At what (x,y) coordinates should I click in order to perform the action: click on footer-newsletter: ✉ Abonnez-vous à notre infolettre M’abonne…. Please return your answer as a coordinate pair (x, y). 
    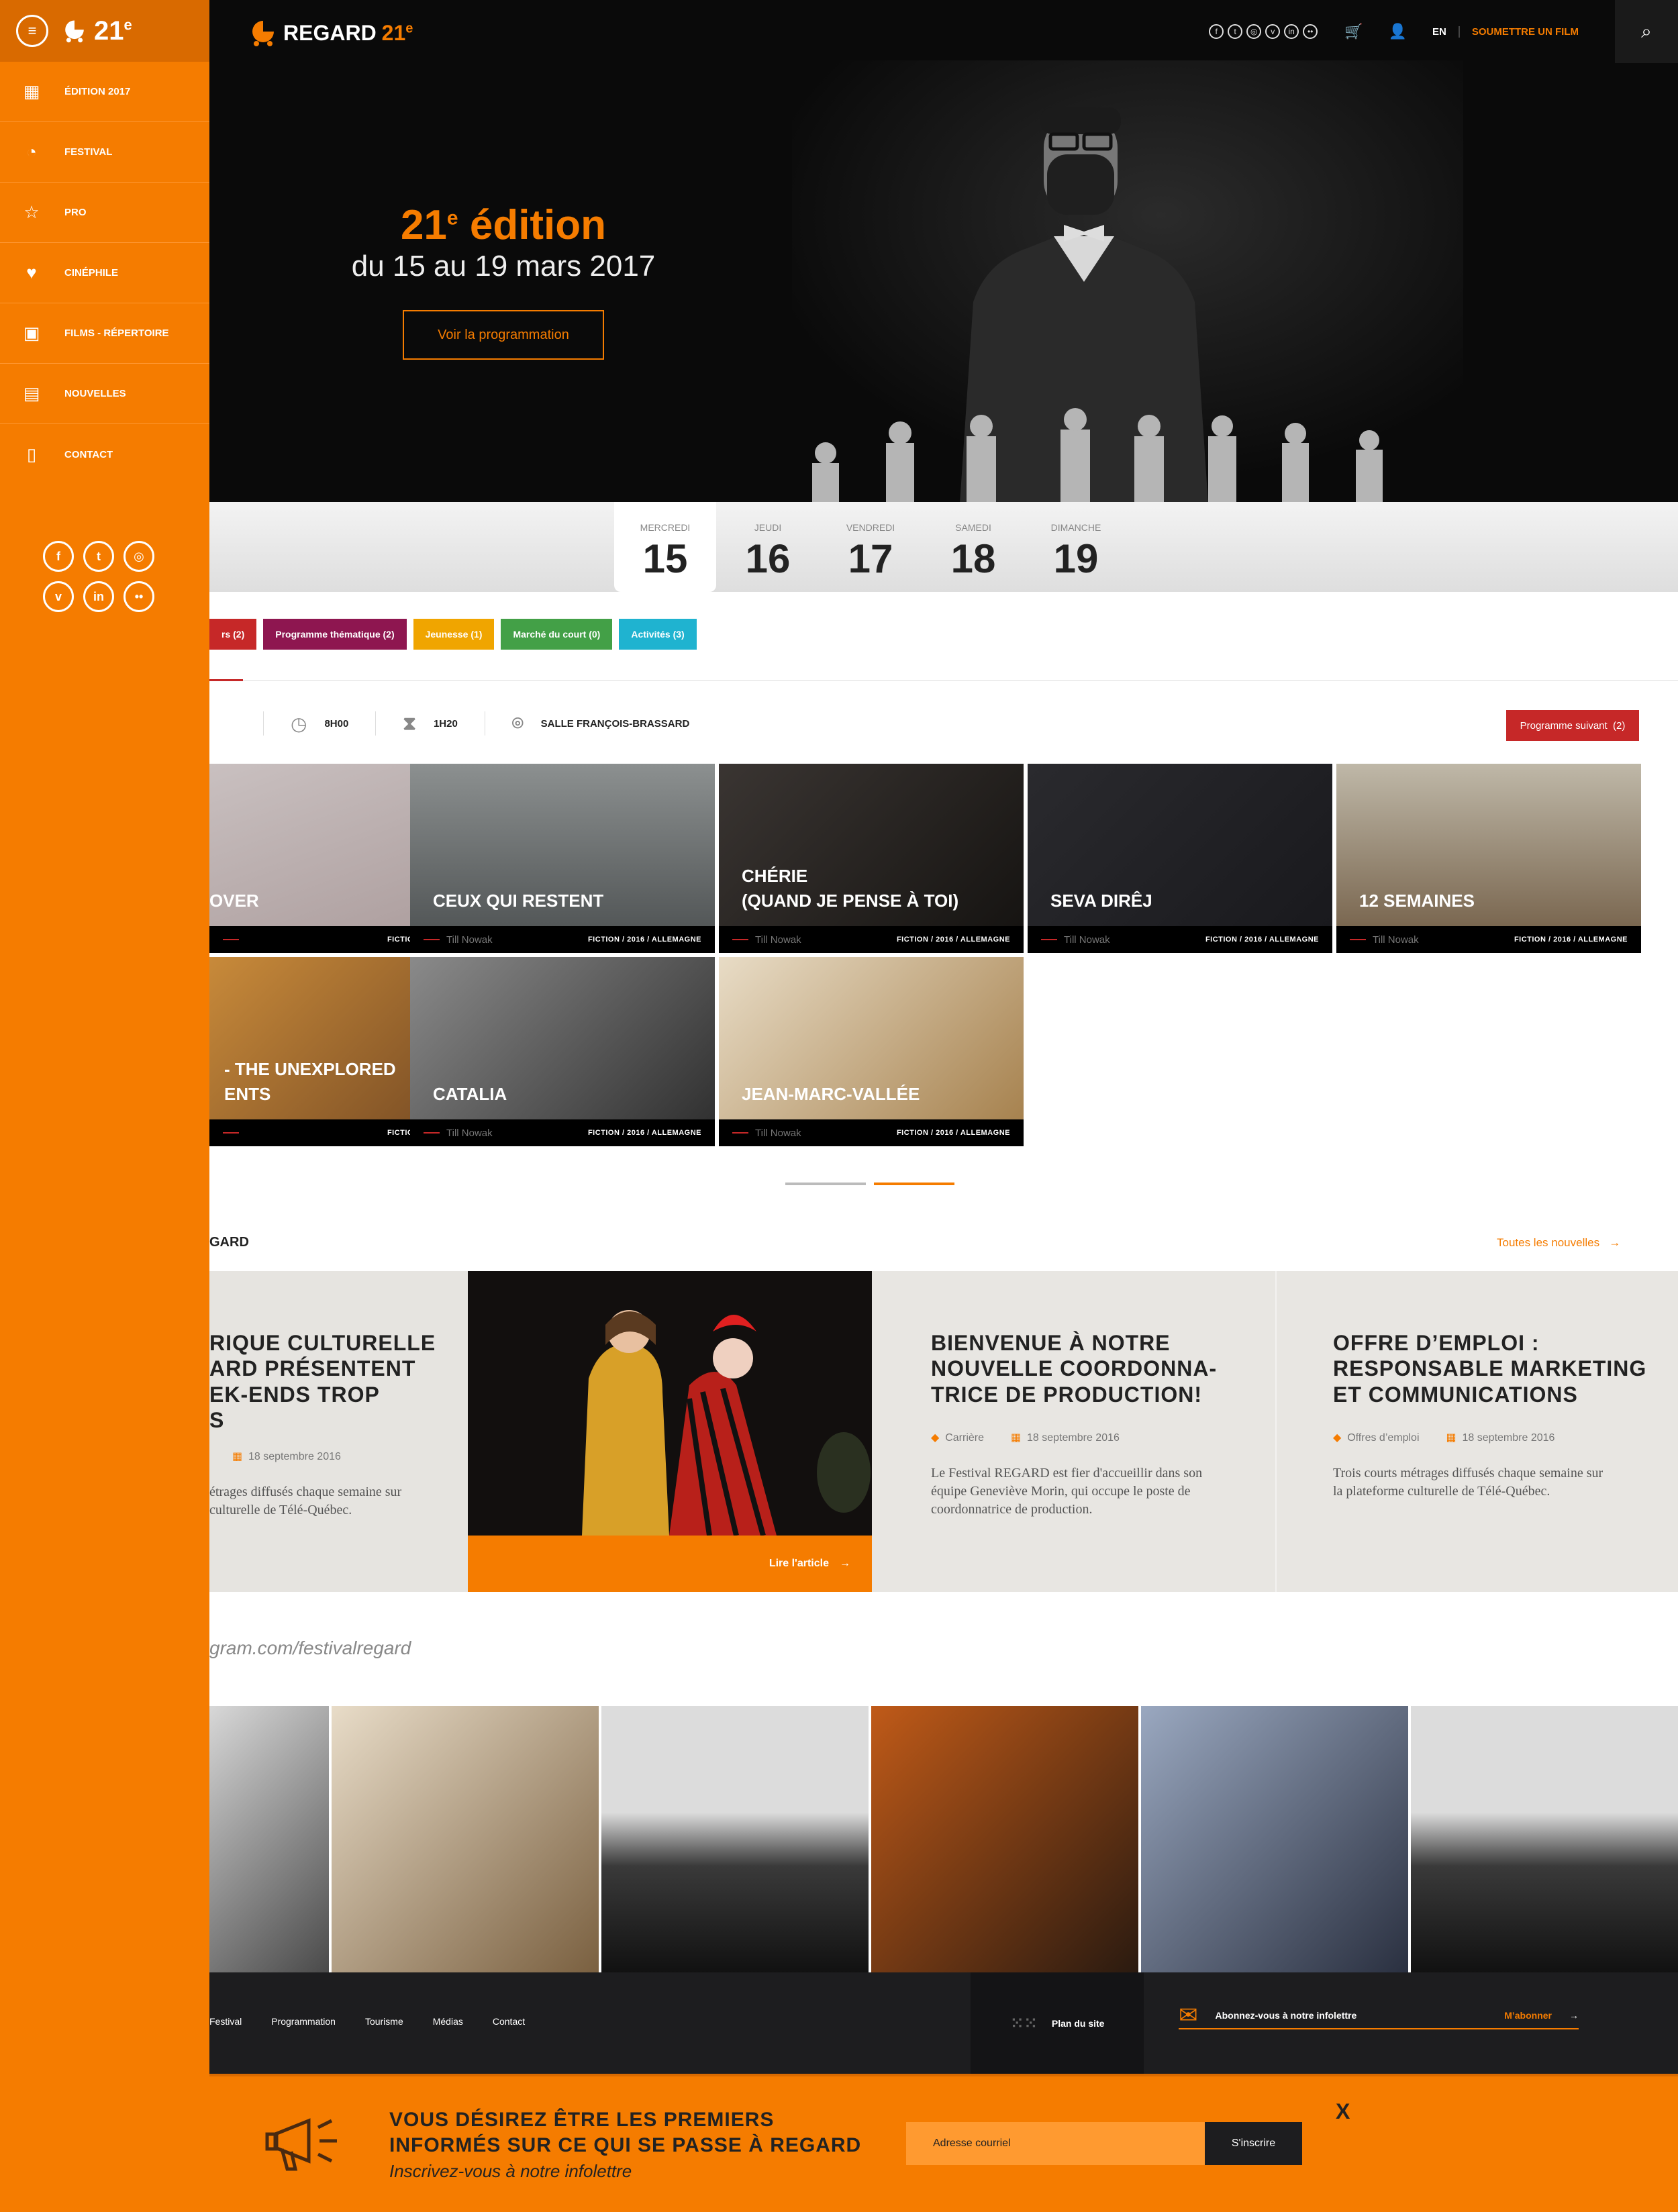
    Looking at the image, I should click on (1379, 2016).